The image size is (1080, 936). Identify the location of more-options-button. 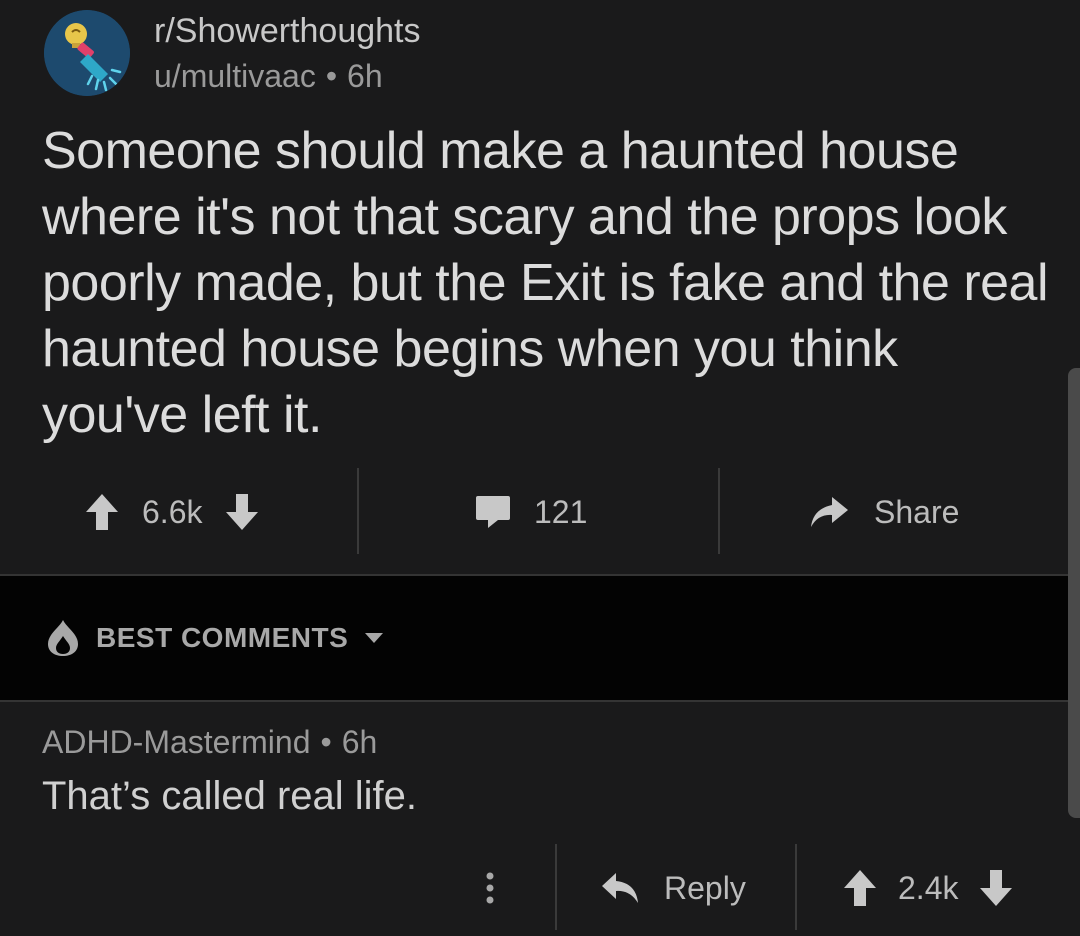
(490, 888).